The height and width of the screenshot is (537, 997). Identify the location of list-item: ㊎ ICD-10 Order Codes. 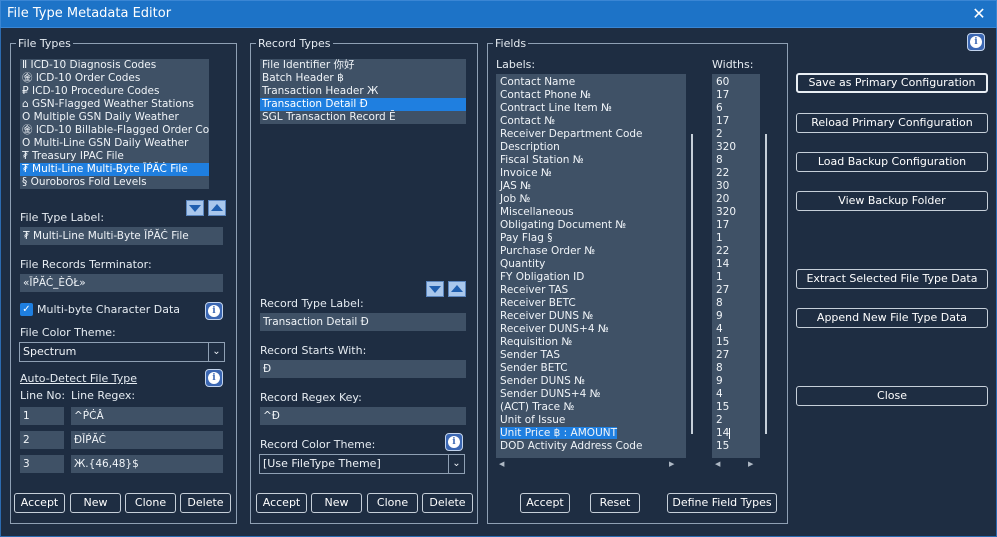
(114, 78).